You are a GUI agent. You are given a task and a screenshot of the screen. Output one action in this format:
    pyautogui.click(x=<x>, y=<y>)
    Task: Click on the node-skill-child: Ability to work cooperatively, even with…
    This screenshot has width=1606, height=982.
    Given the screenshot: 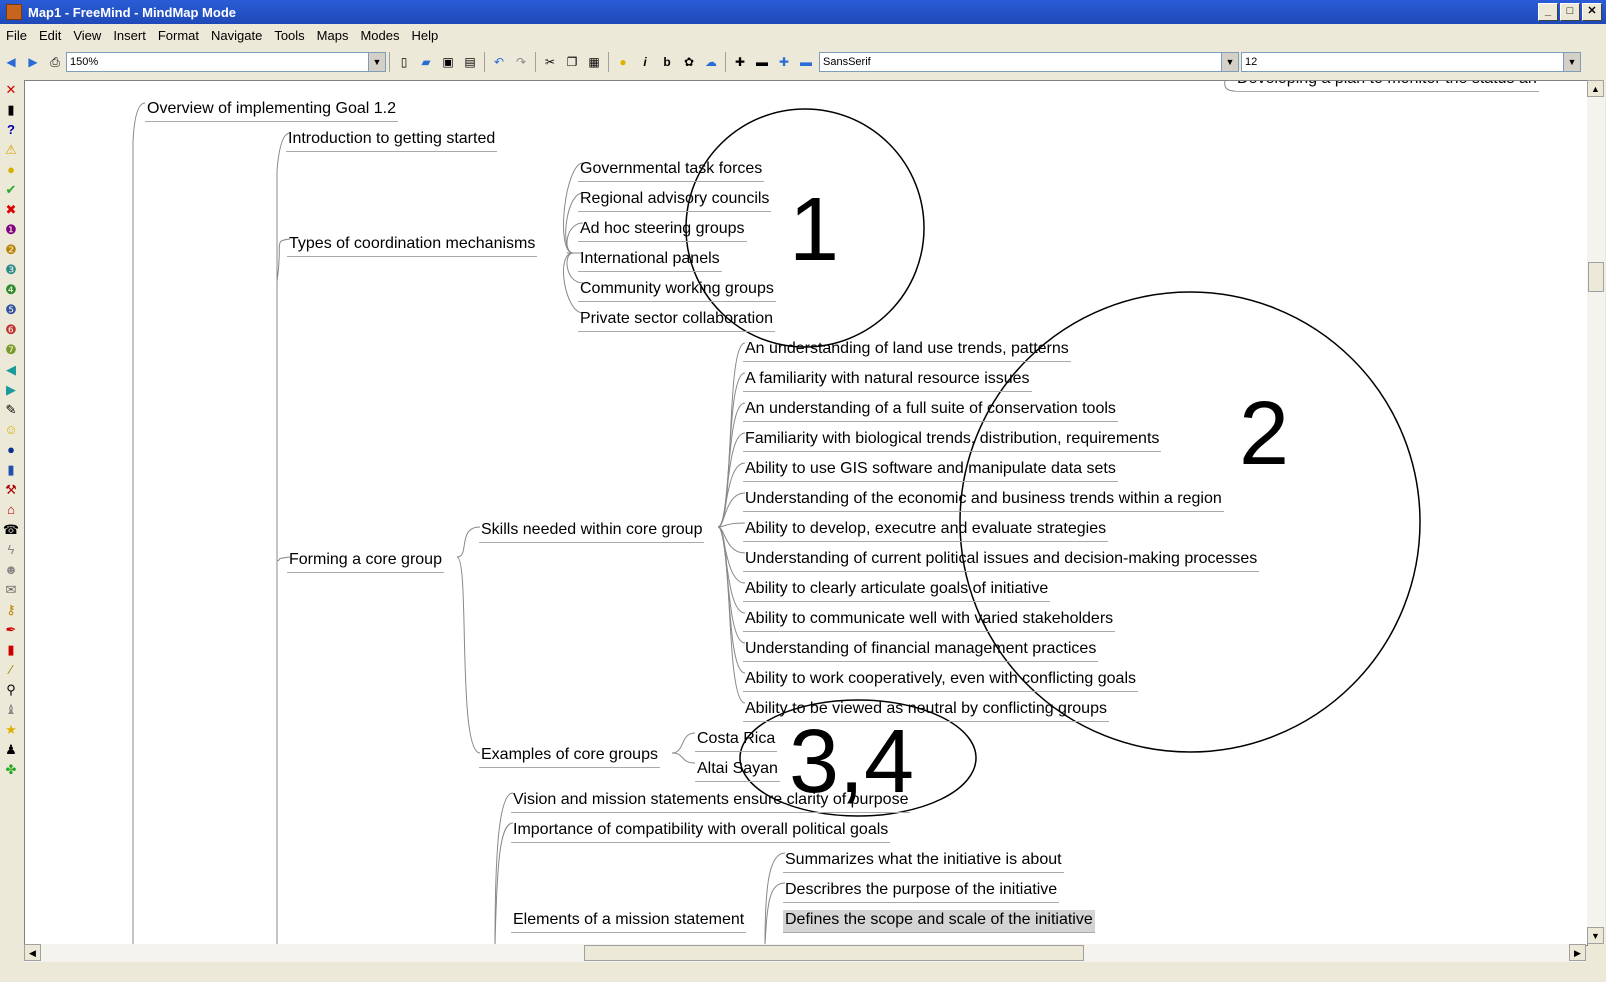 What is the action you would take?
    pyautogui.click(x=940, y=680)
    